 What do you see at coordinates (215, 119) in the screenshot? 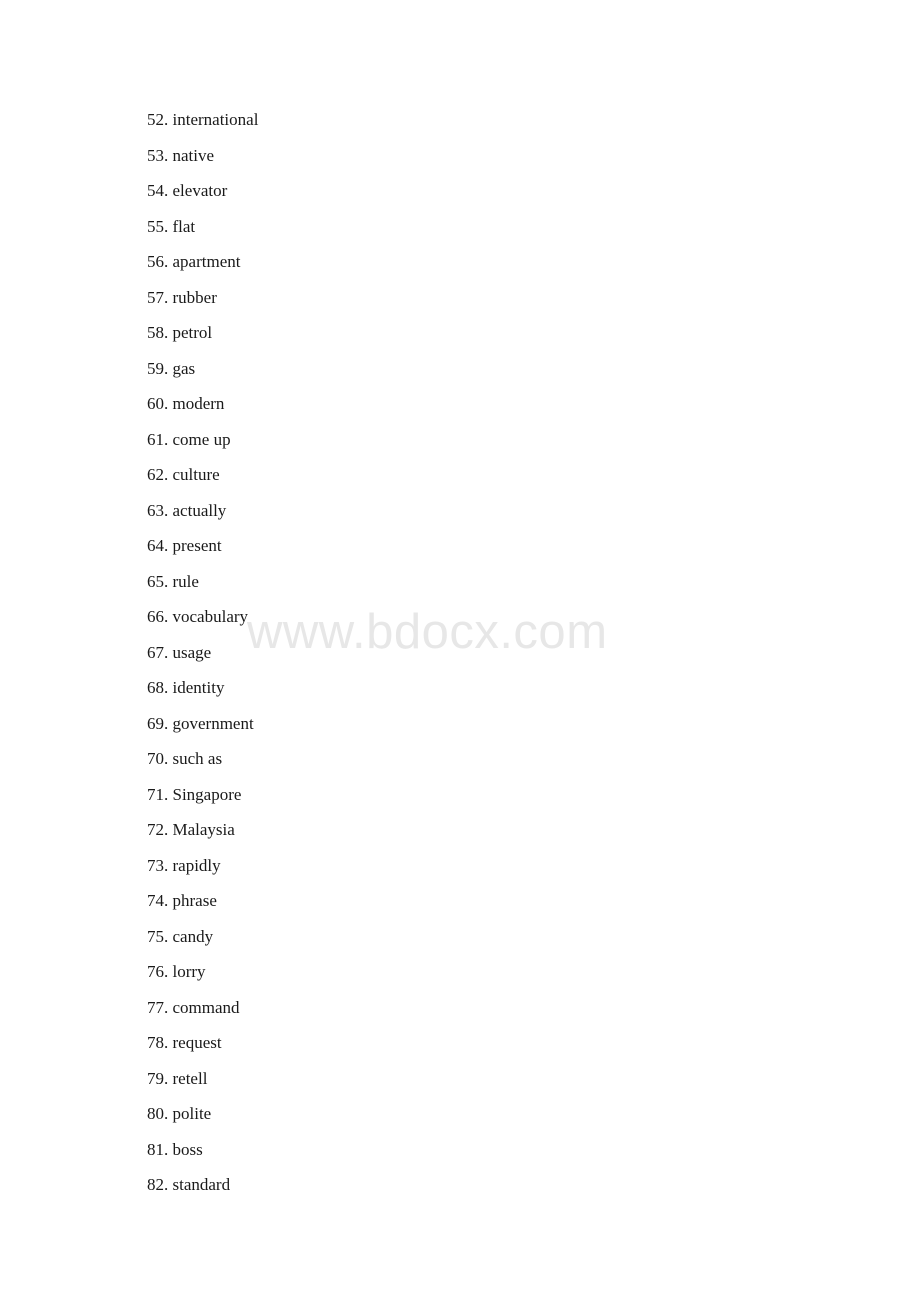
I see `vocabulary-item-word: international` at bounding box center [215, 119].